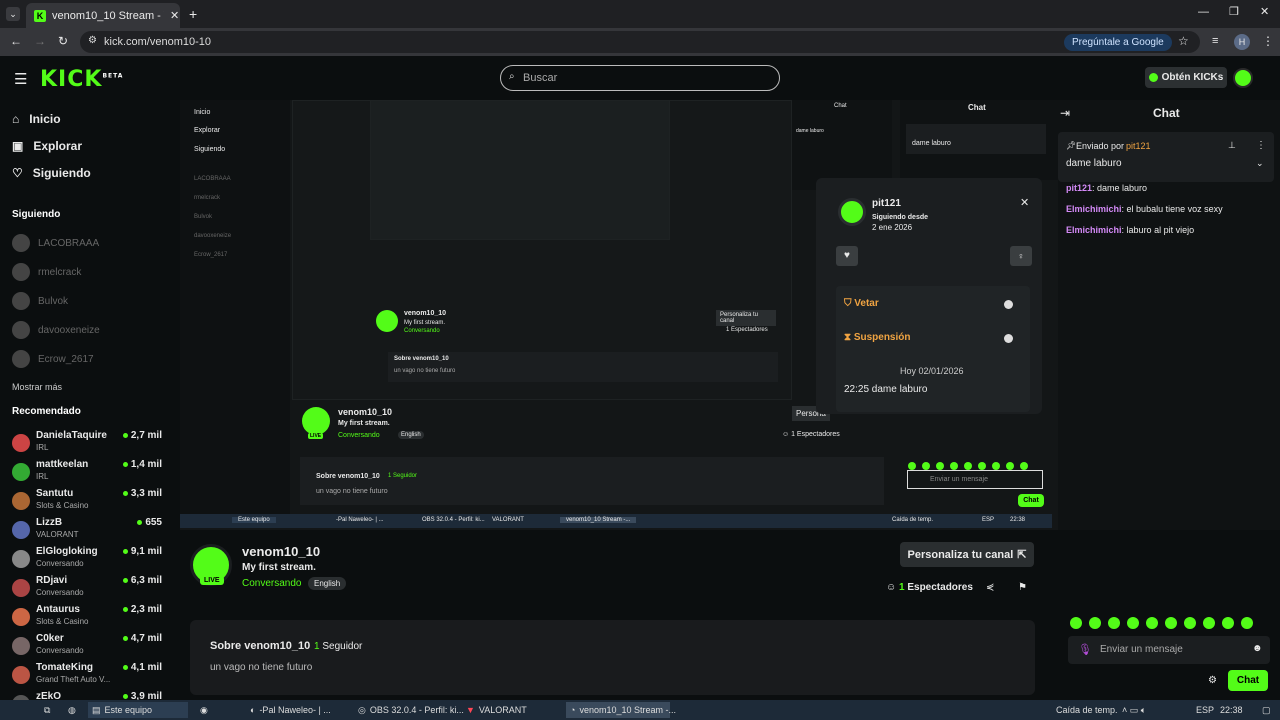 Image resolution: width=1280 pixels, height=720 pixels. I want to click on following-item: davooxeneize, so click(56, 330).